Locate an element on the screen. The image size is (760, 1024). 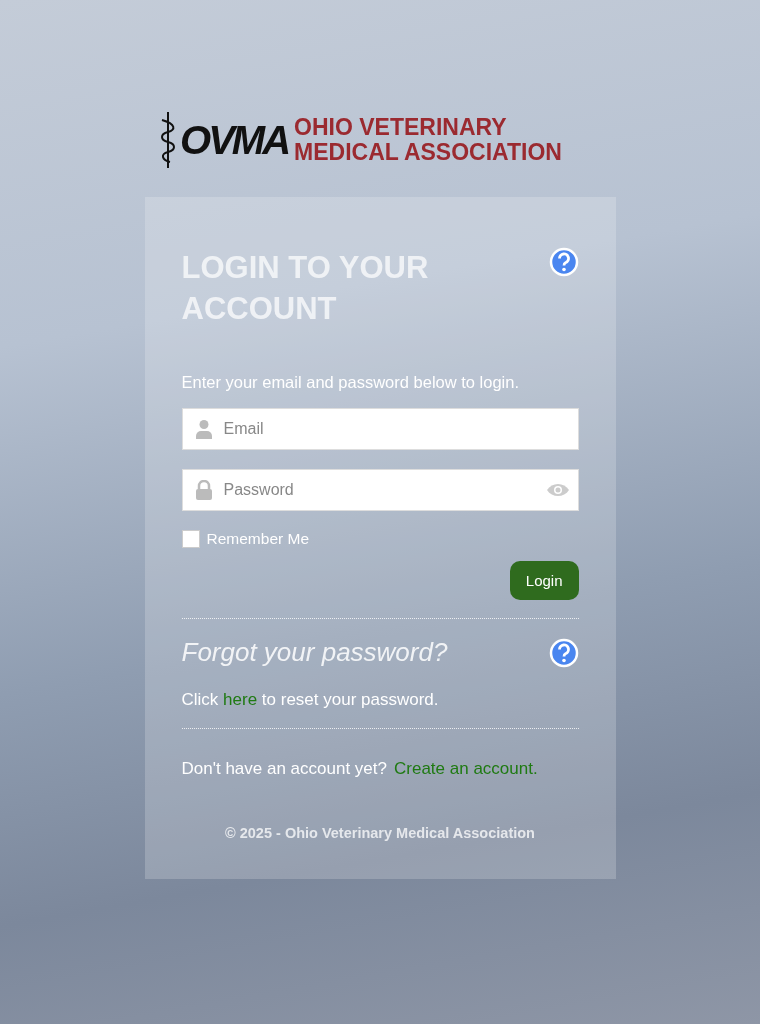
association-name: OHIO VETERINARY MEDICAL ASSOCIATION is located at coordinates (428, 140).